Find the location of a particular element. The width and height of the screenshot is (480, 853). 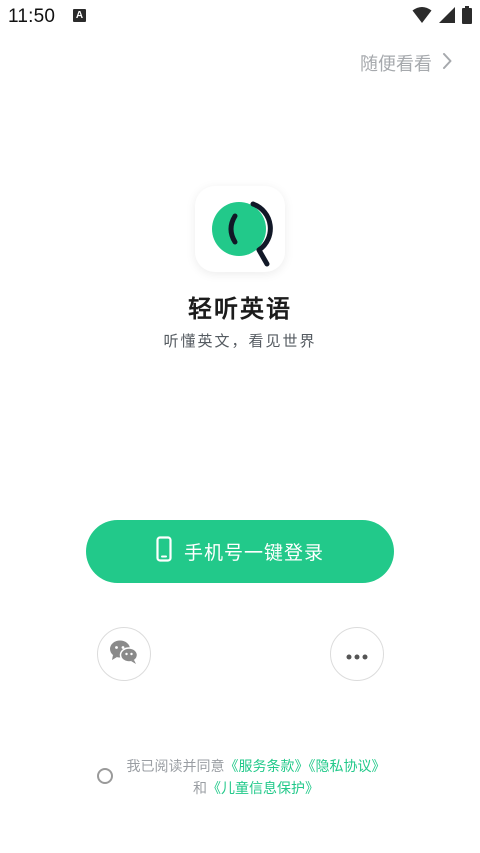

status-icons is located at coordinates (442, 17).